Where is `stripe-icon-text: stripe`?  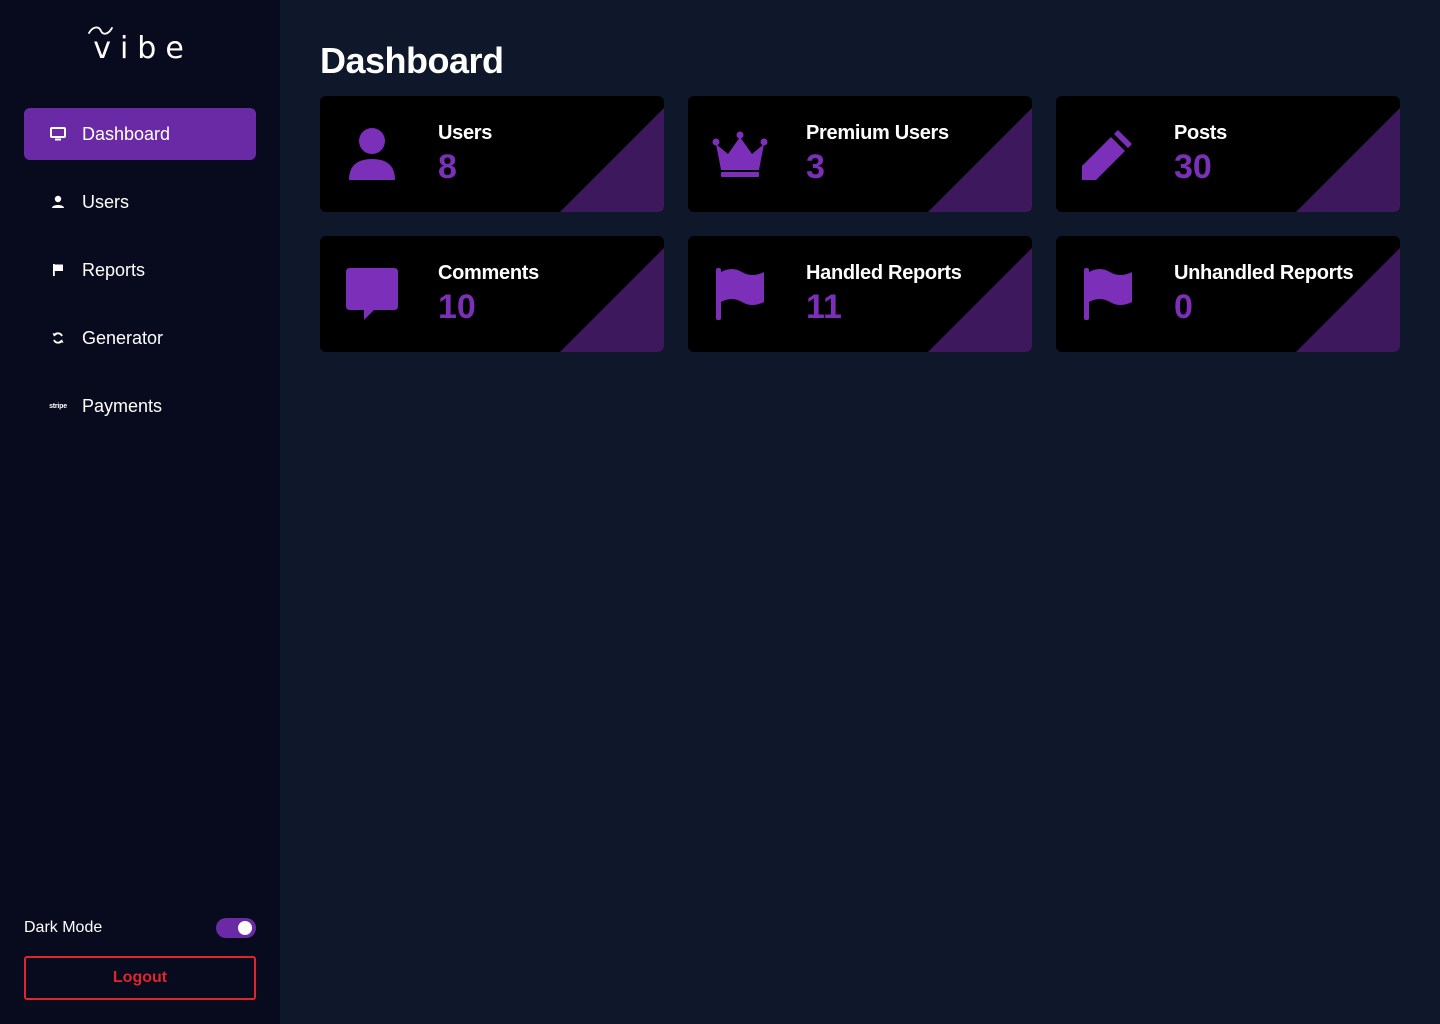 stripe-icon-text: stripe is located at coordinates (58, 406).